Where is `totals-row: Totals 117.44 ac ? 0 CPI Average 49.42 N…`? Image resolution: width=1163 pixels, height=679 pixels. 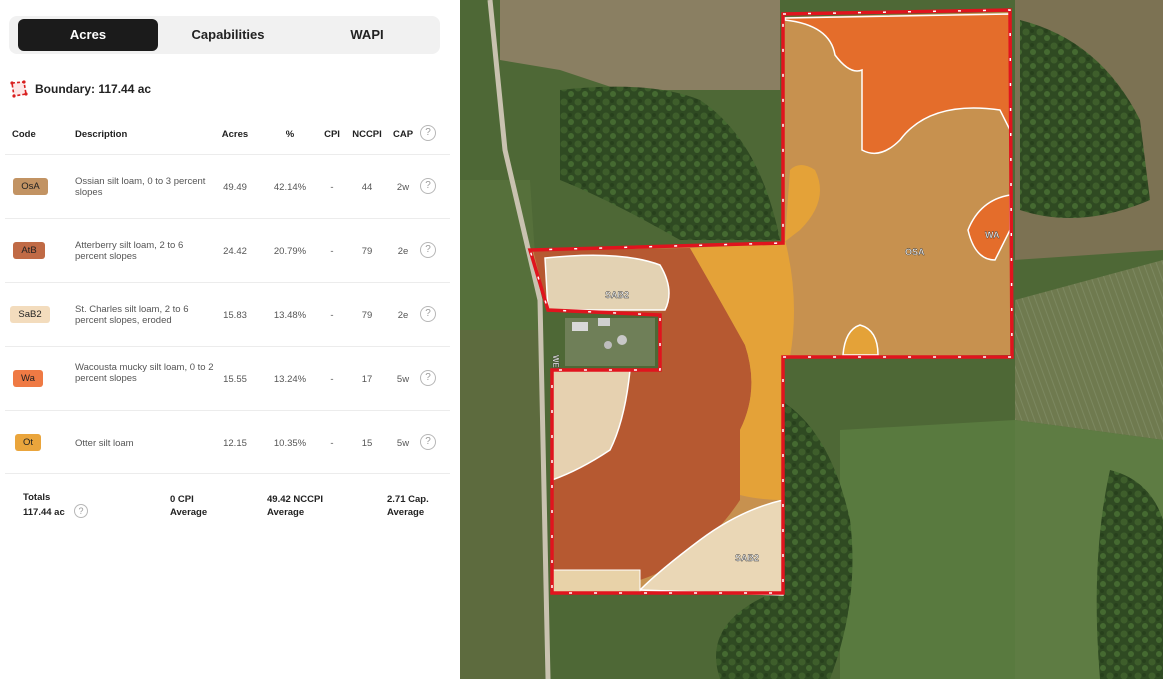 totals-row: Totals 117.44 ac ? 0 CPI Average 49.42 N… is located at coordinates (227, 498).